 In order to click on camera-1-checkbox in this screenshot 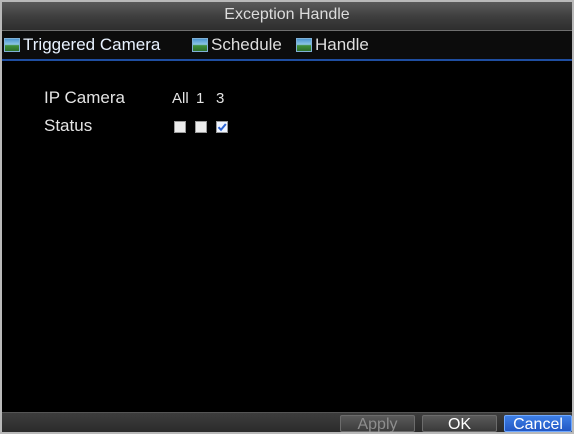, I will do `click(201, 127)`.